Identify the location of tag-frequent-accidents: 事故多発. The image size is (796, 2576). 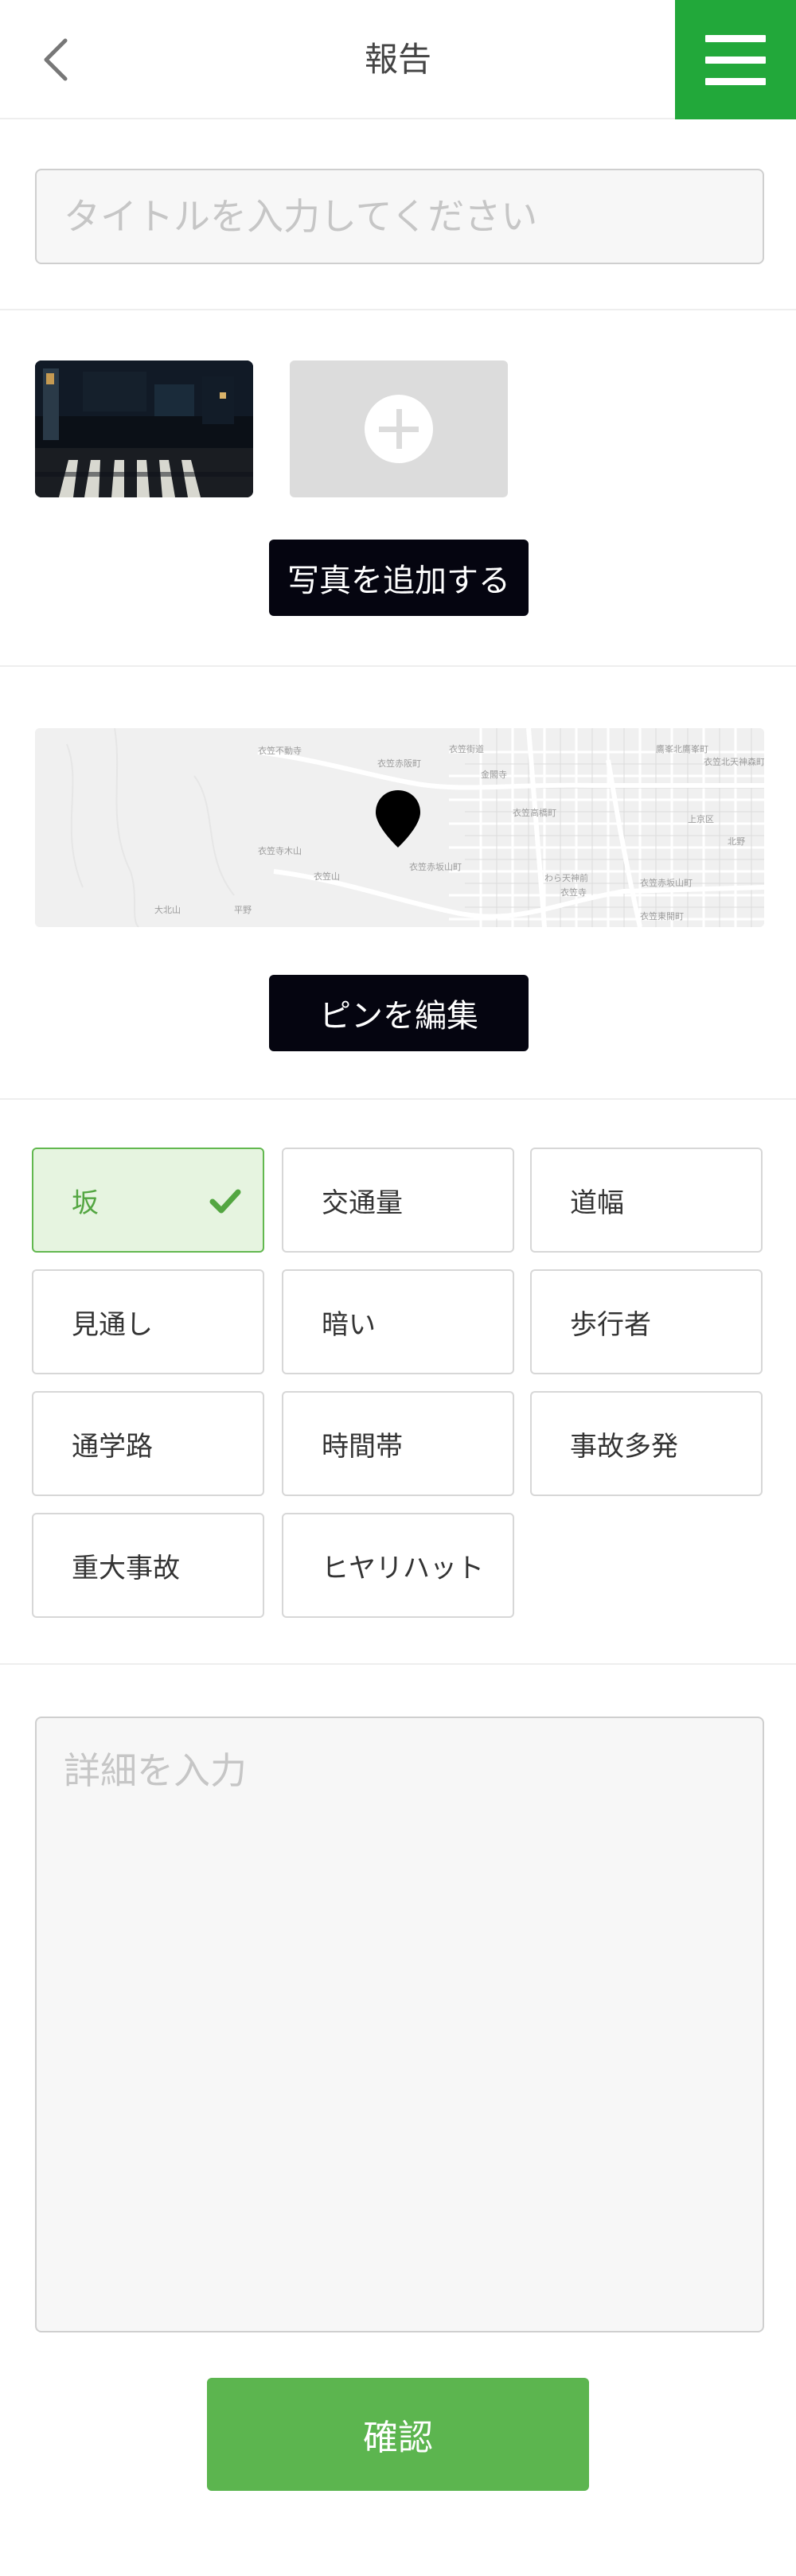
(647, 1443).